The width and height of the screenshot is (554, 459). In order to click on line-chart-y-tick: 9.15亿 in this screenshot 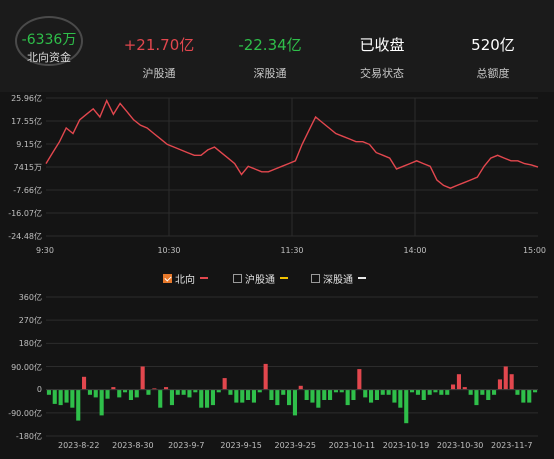, I will do `click(29, 144)`.